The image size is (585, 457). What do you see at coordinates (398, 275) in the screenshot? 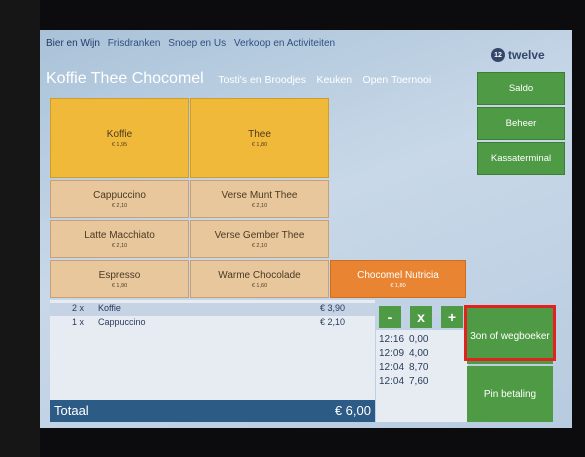
I see `product-name: Chocomel Nutricia` at bounding box center [398, 275].